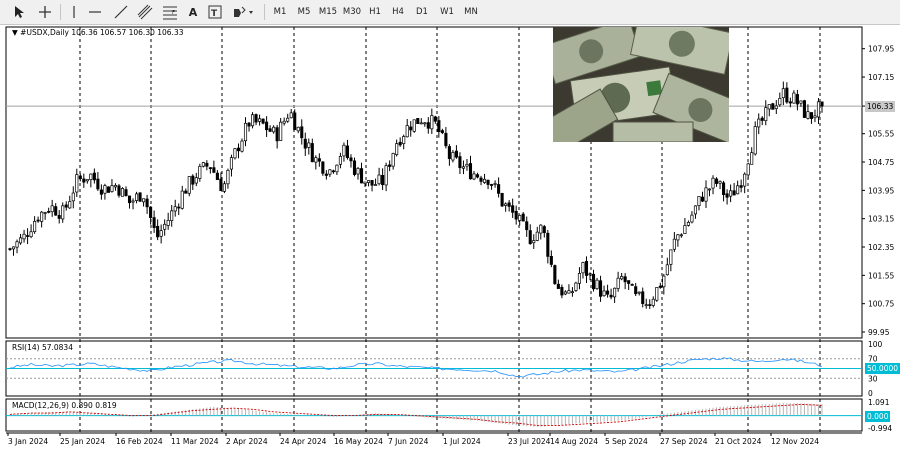 The image size is (900, 452). What do you see at coordinates (328, 12) in the screenshot?
I see `timeframe-m15: M15` at bounding box center [328, 12].